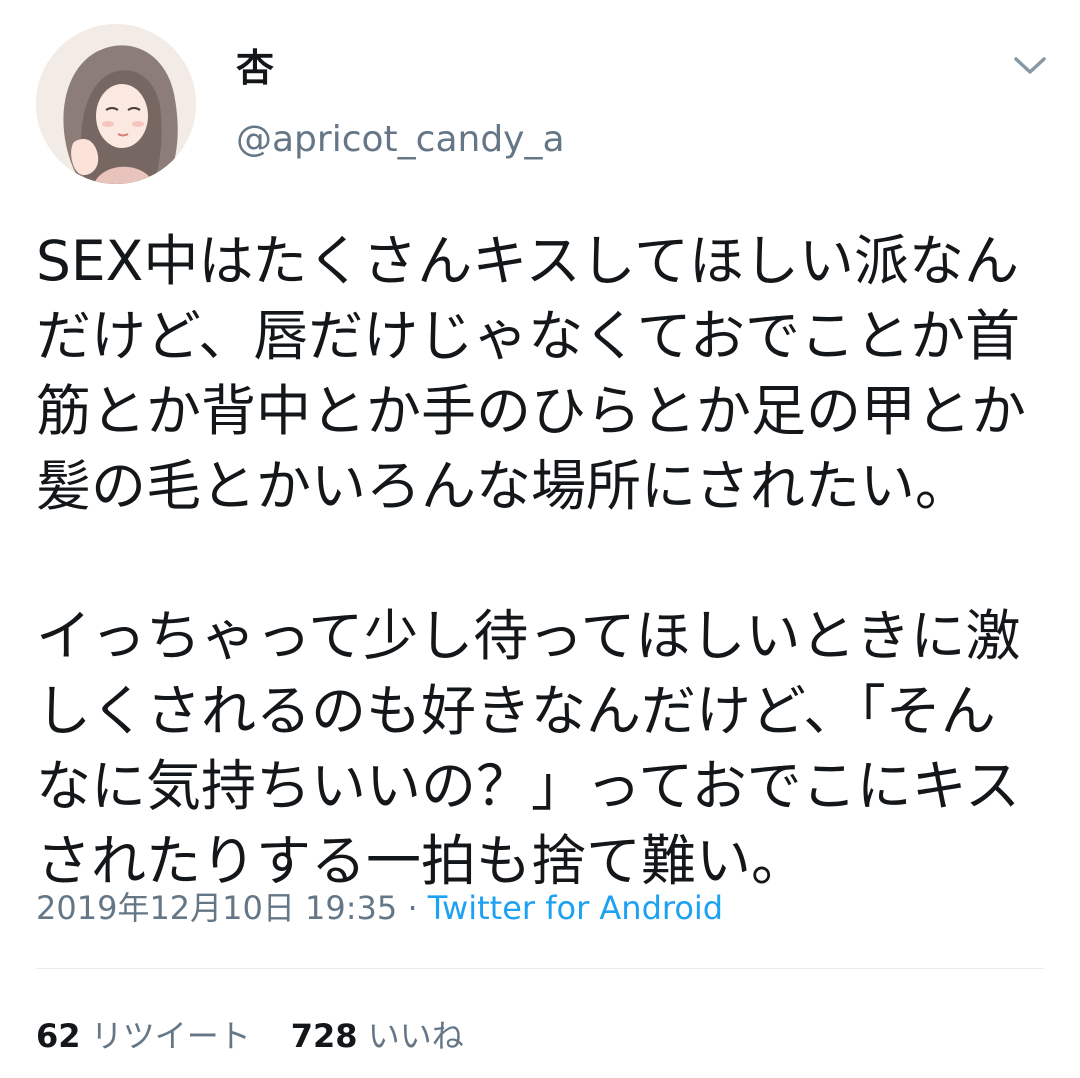 This screenshot has width=1080, height=1078. Describe the element at coordinates (540, 968) in the screenshot. I see `divider` at that location.